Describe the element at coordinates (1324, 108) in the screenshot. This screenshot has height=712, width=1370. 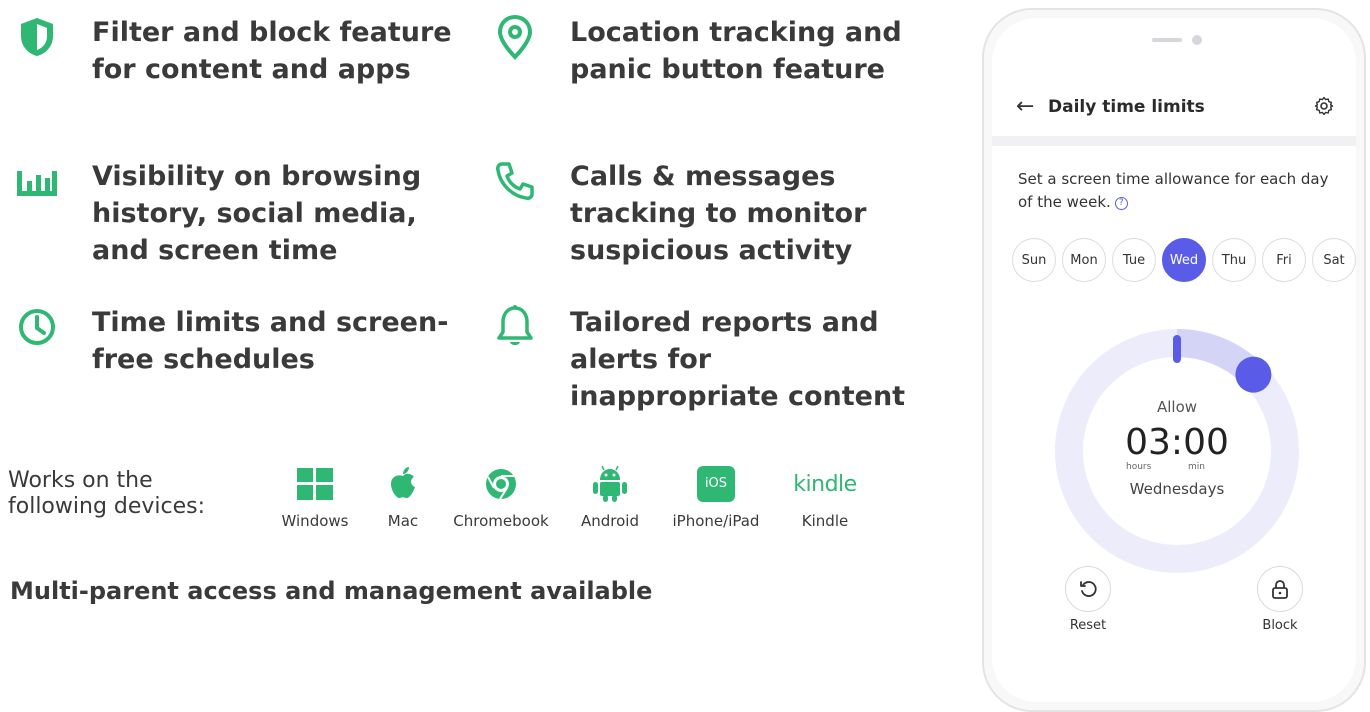
I see `gear-icon` at that location.